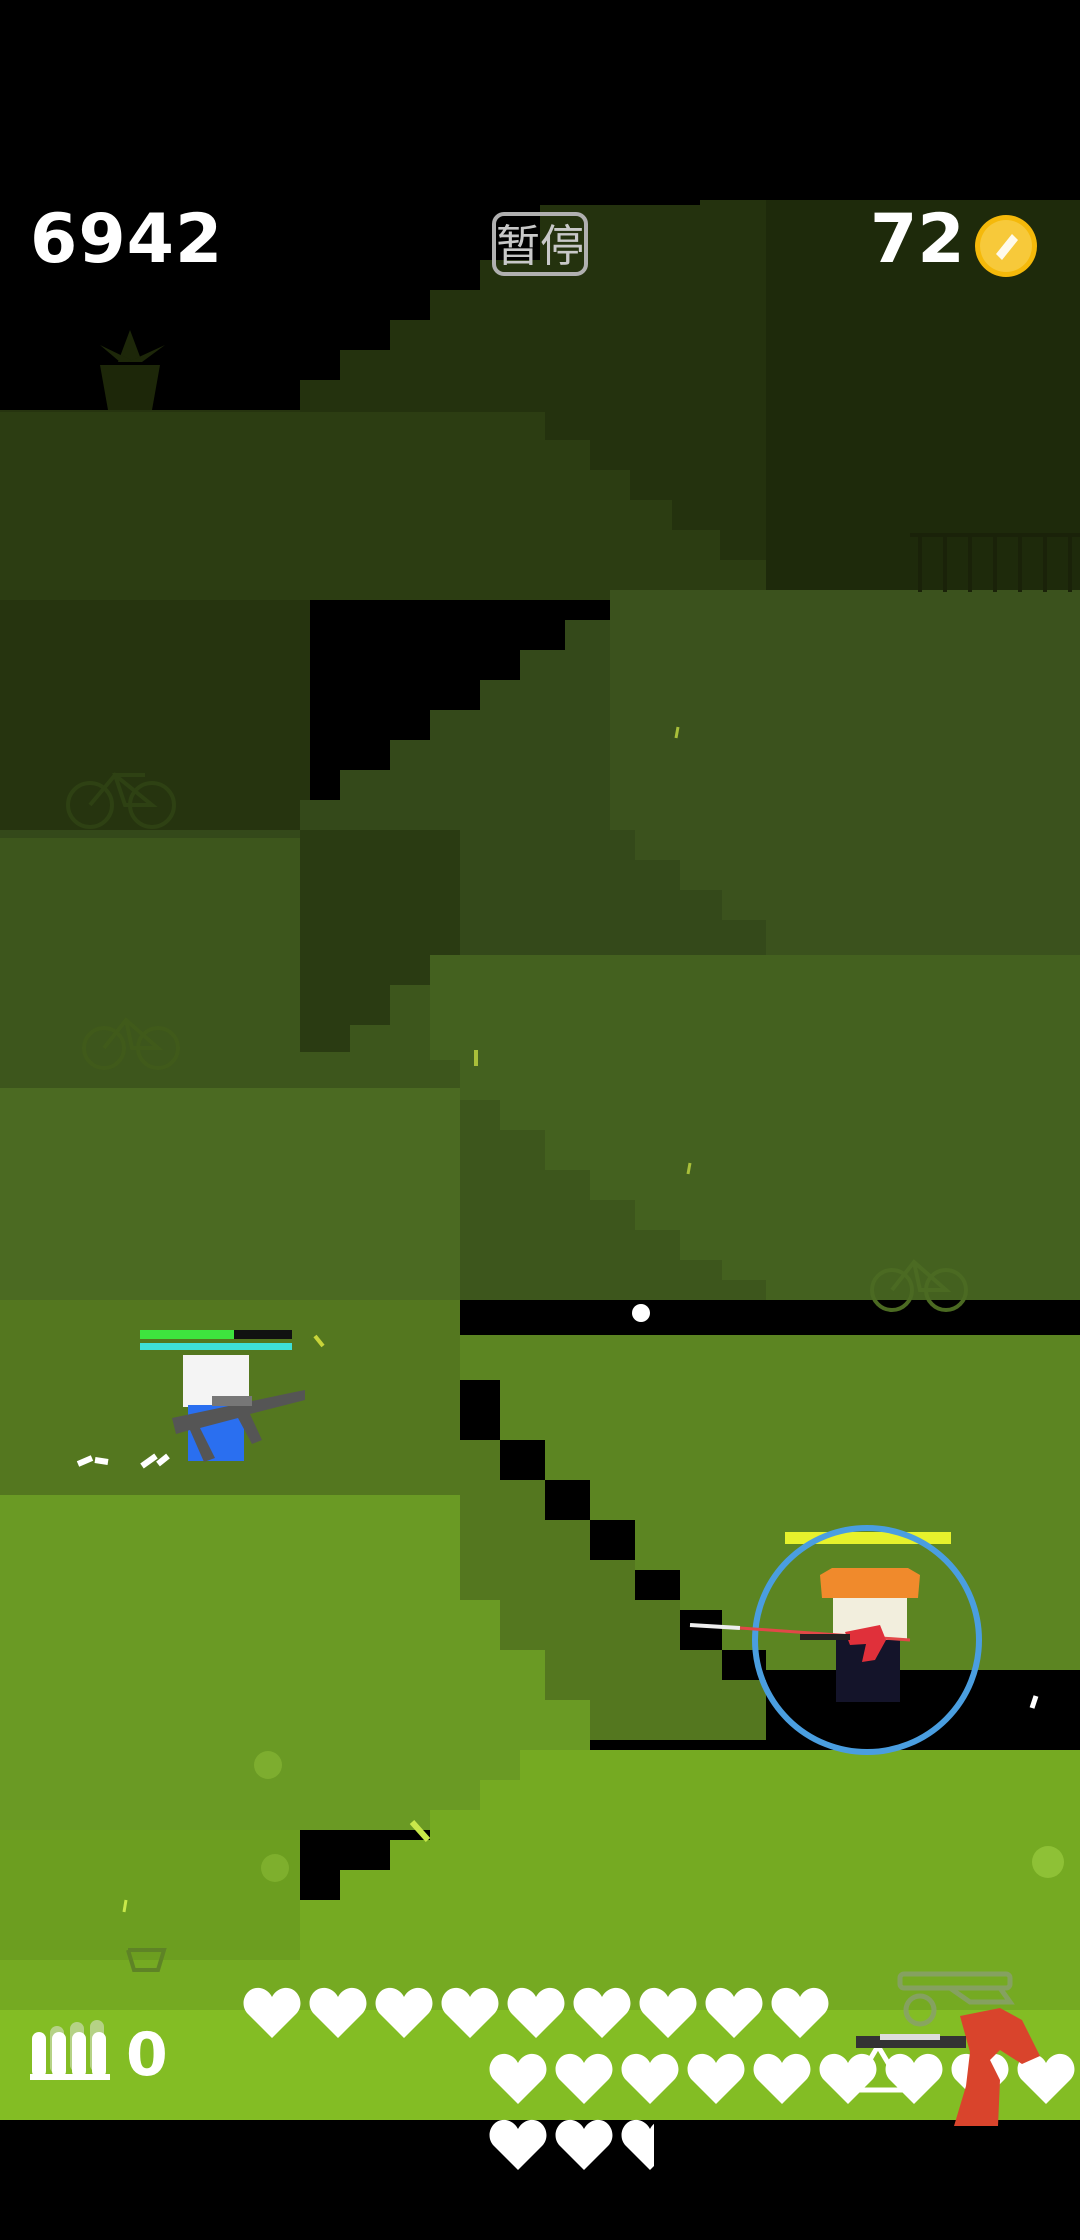  What do you see at coordinates (1006, 246) in the screenshot?
I see `coin-icon` at bounding box center [1006, 246].